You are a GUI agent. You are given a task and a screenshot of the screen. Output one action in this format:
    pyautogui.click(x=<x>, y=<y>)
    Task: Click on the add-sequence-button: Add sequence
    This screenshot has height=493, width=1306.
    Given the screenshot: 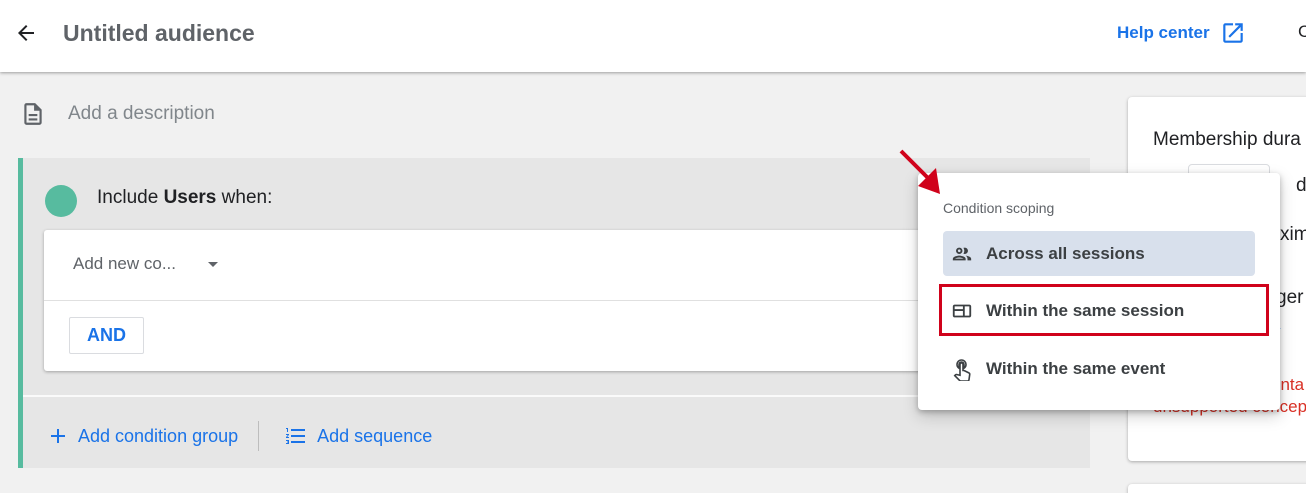 What is the action you would take?
    pyautogui.click(x=357, y=436)
    